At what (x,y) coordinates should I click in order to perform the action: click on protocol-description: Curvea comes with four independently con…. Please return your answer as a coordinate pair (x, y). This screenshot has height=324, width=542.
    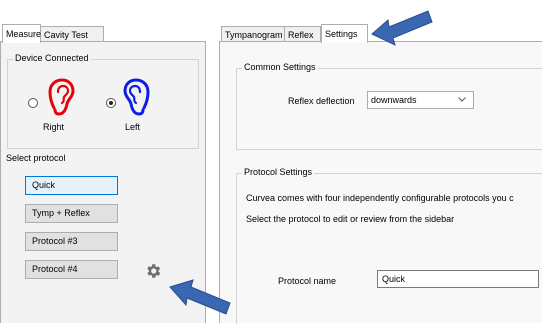
    Looking at the image, I should click on (380, 198).